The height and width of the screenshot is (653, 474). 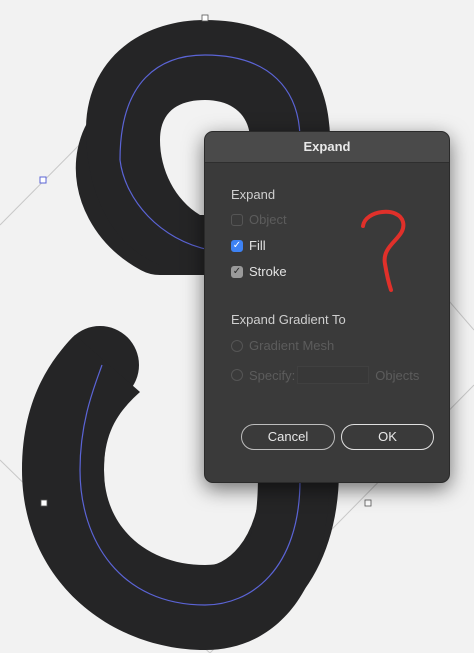 What do you see at coordinates (43, 180) in the screenshot?
I see `anchor-point-left` at bounding box center [43, 180].